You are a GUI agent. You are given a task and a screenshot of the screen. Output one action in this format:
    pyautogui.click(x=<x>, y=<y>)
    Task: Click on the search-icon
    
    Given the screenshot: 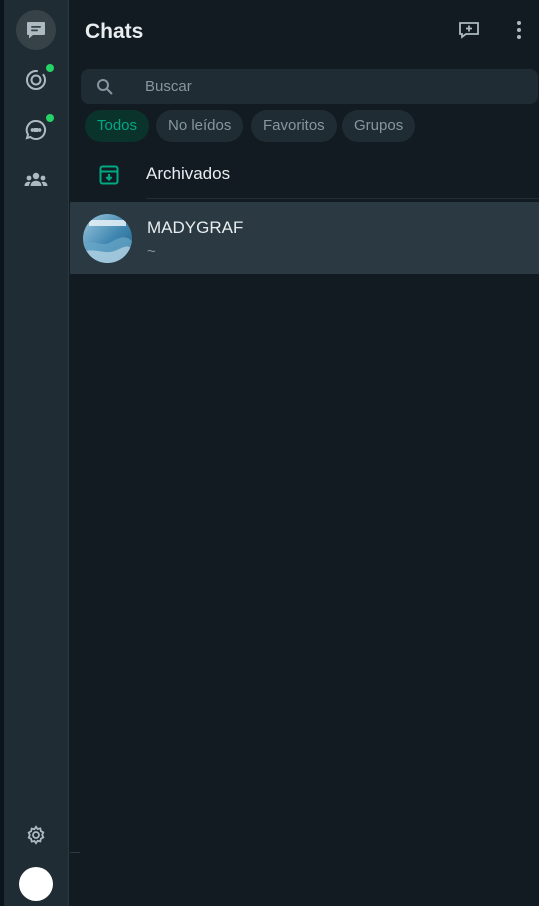 What is the action you would take?
    pyautogui.click(x=105, y=89)
    